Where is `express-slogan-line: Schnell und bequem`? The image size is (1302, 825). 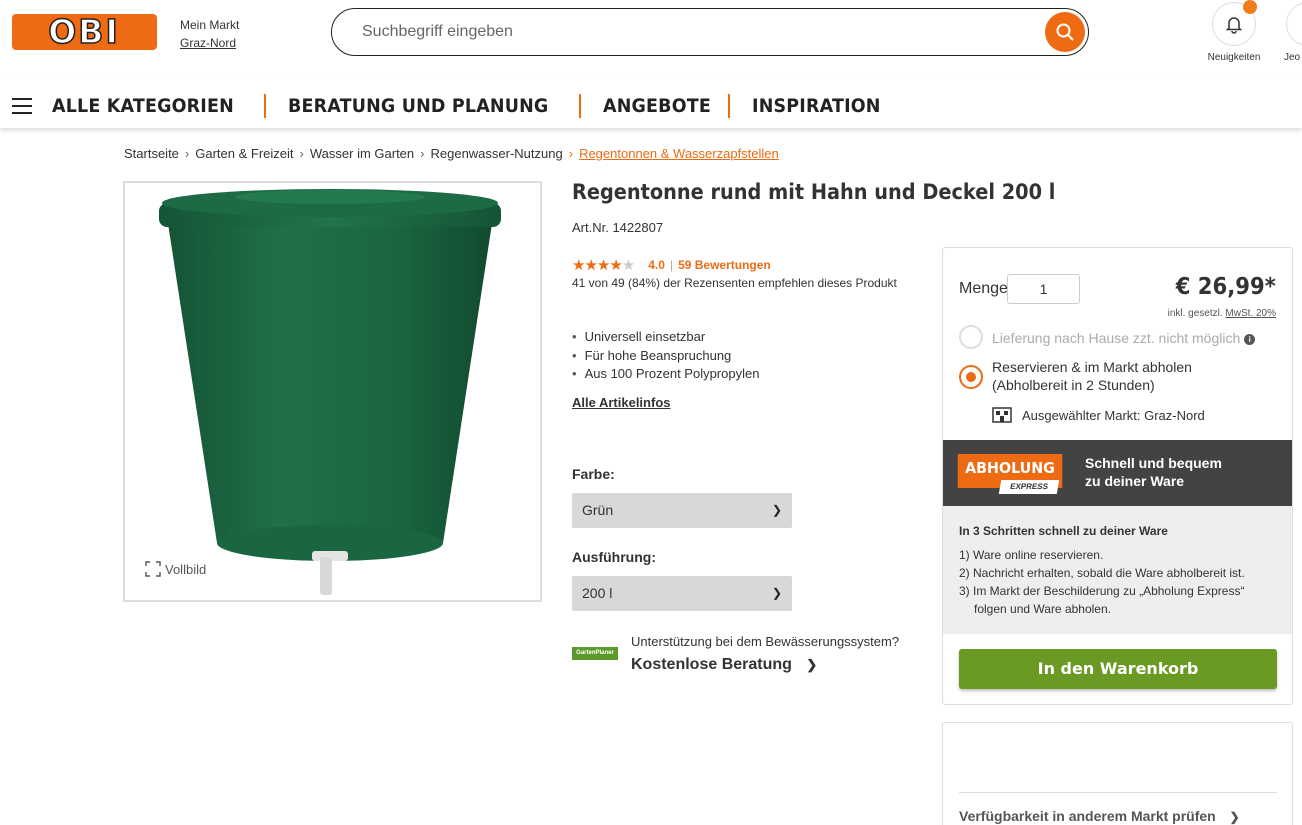 express-slogan-line: Schnell und bequem is located at coordinates (1153, 463).